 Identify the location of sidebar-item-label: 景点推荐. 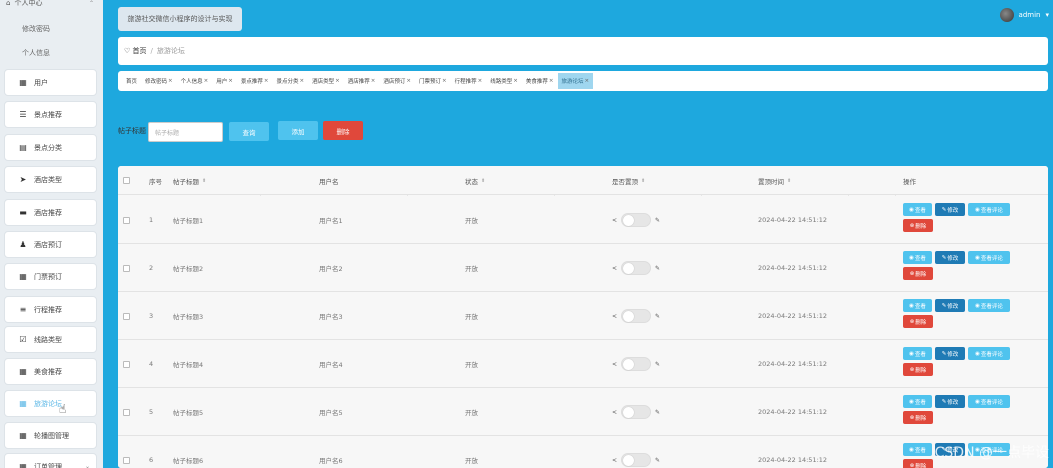
(48, 114).